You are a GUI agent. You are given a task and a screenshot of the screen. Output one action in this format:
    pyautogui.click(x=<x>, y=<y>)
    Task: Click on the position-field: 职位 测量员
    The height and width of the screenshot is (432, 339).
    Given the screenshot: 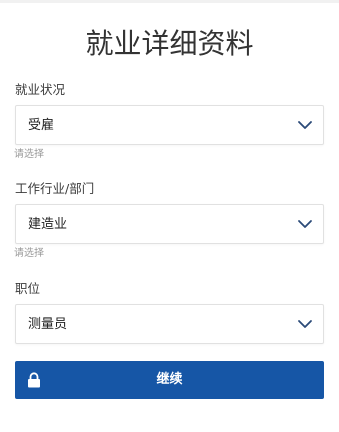 What is the action you would take?
    pyautogui.click(x=169, y=312)
    